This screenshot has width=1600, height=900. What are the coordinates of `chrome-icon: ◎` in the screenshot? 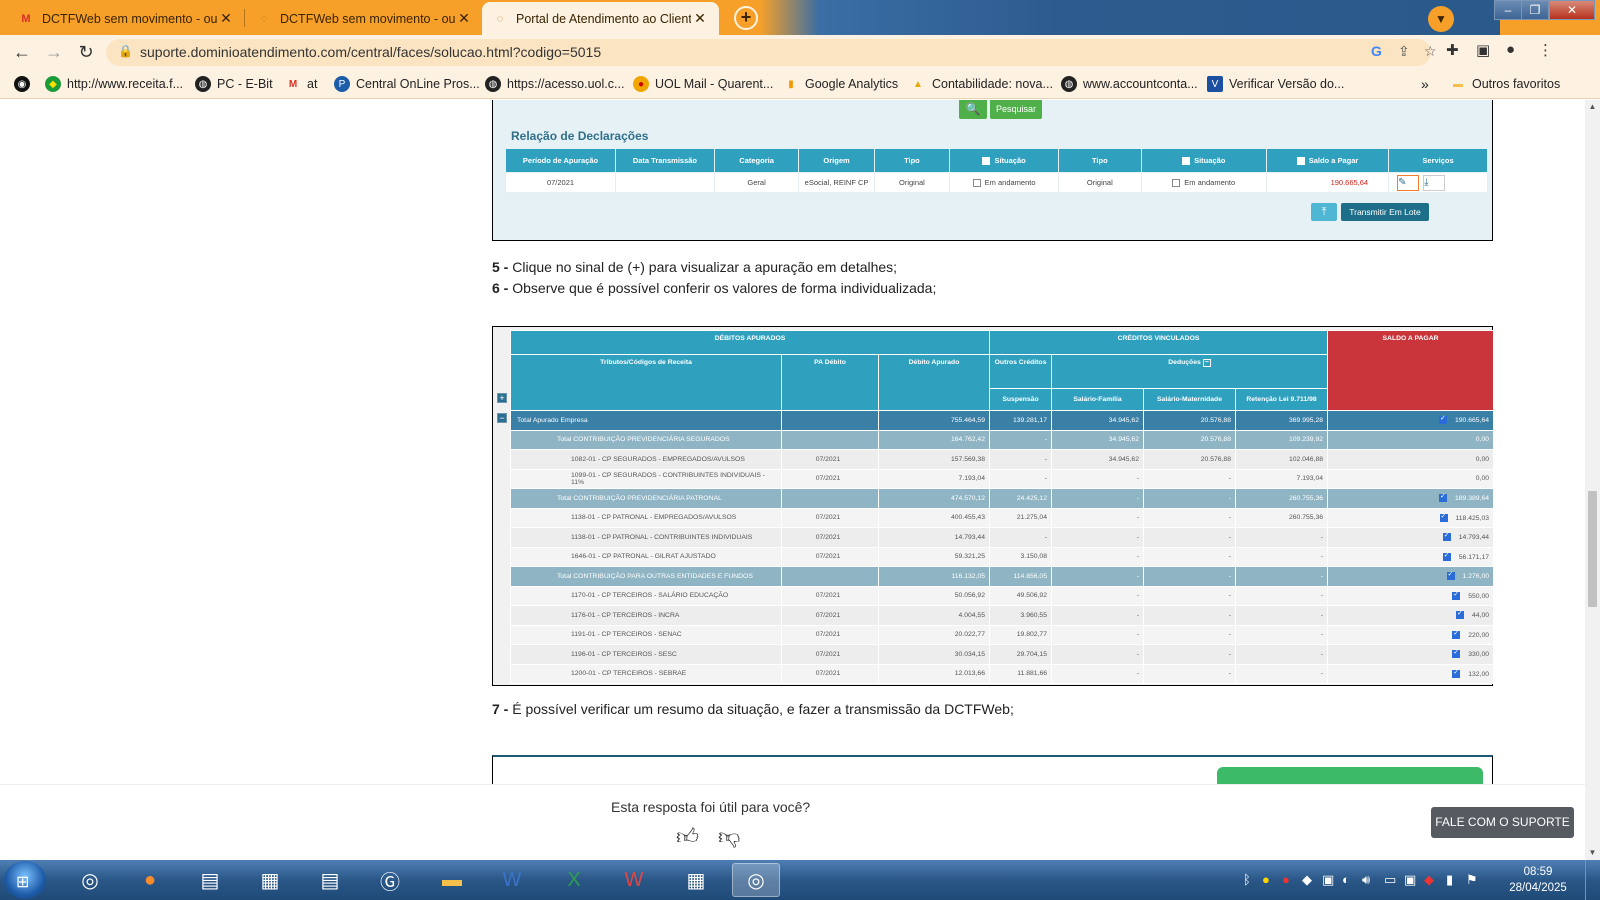 It's located at (90, 880).